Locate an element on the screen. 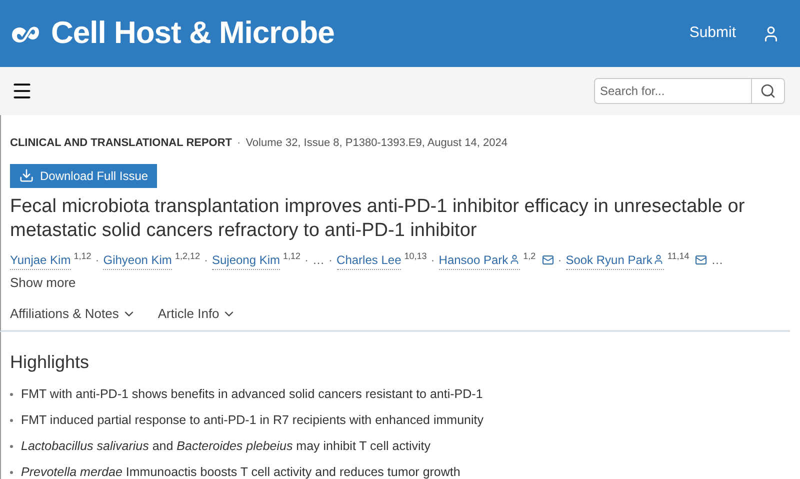  search-icon is located at coordinates (768, 91).